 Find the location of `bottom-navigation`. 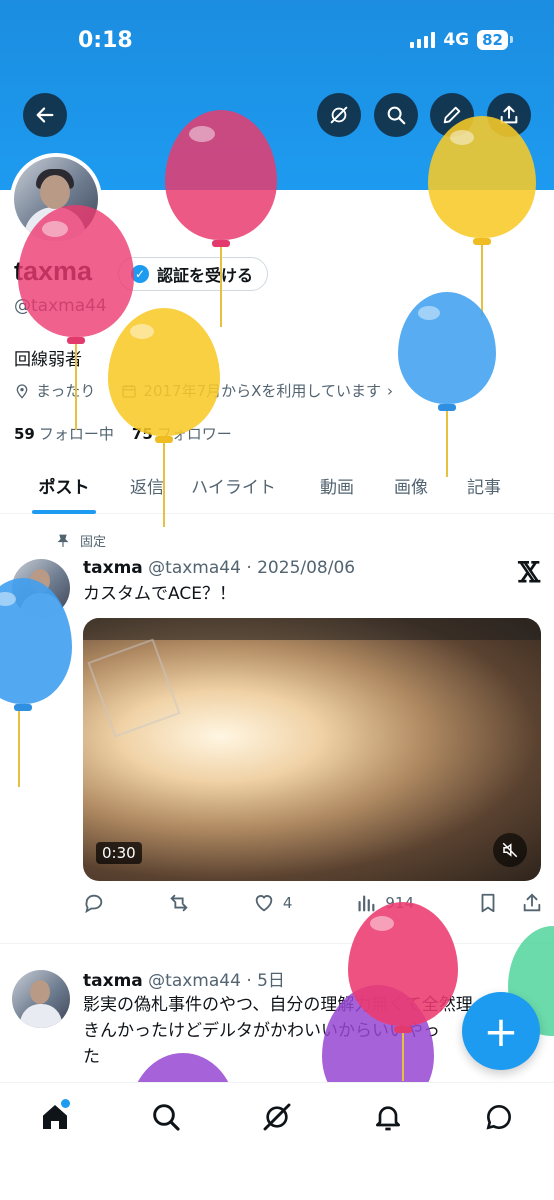

bottom-navigation is located at coordinates (277, 1141).